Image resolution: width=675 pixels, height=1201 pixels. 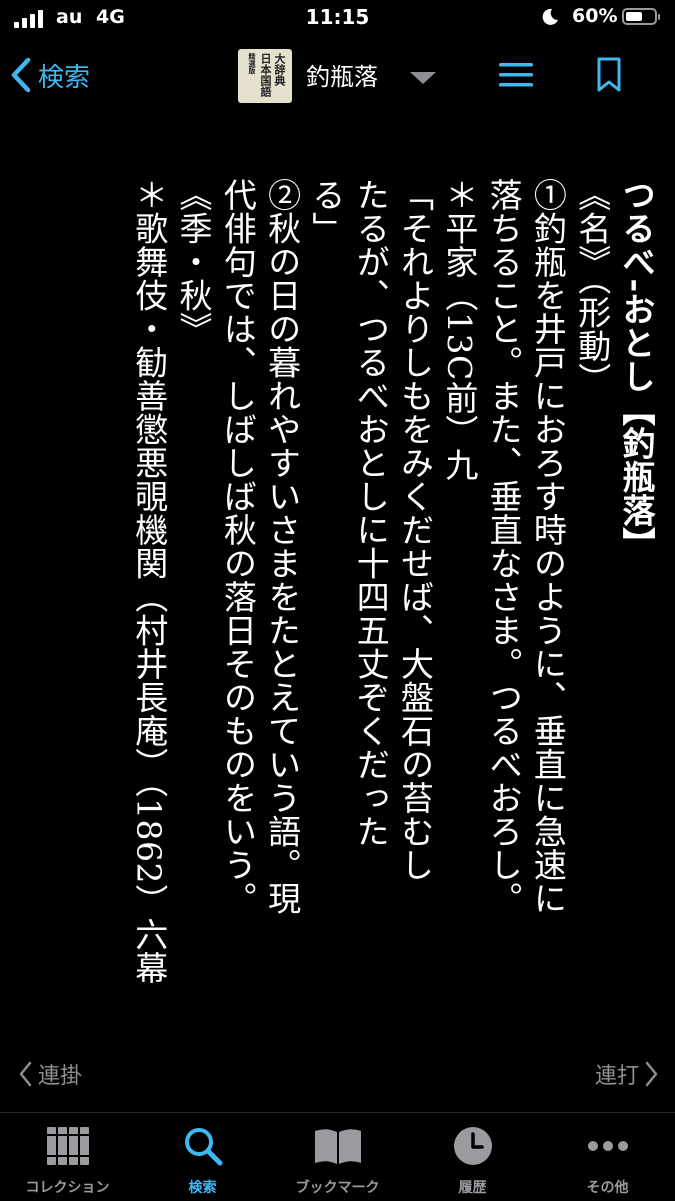 I want to click on entry-line: ②秋の日の暮れやすいさまをたとえていう語。現, so click(x=282, y=546).